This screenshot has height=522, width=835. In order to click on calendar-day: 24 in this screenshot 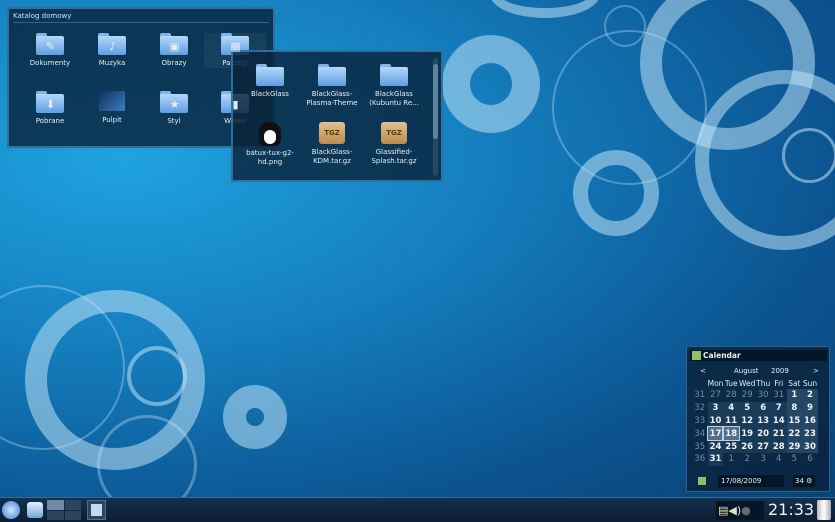, I will do `click(715, 446)`.